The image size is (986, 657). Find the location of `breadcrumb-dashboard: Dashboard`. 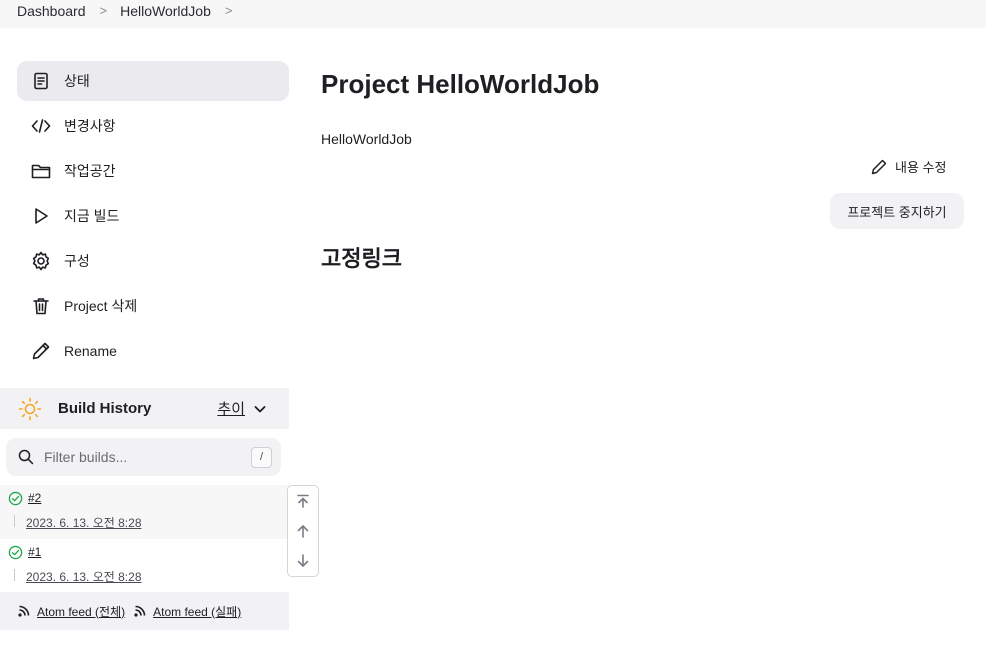

breadcrumb-dashboard: Dashboard is located at coordinates (51, 11).